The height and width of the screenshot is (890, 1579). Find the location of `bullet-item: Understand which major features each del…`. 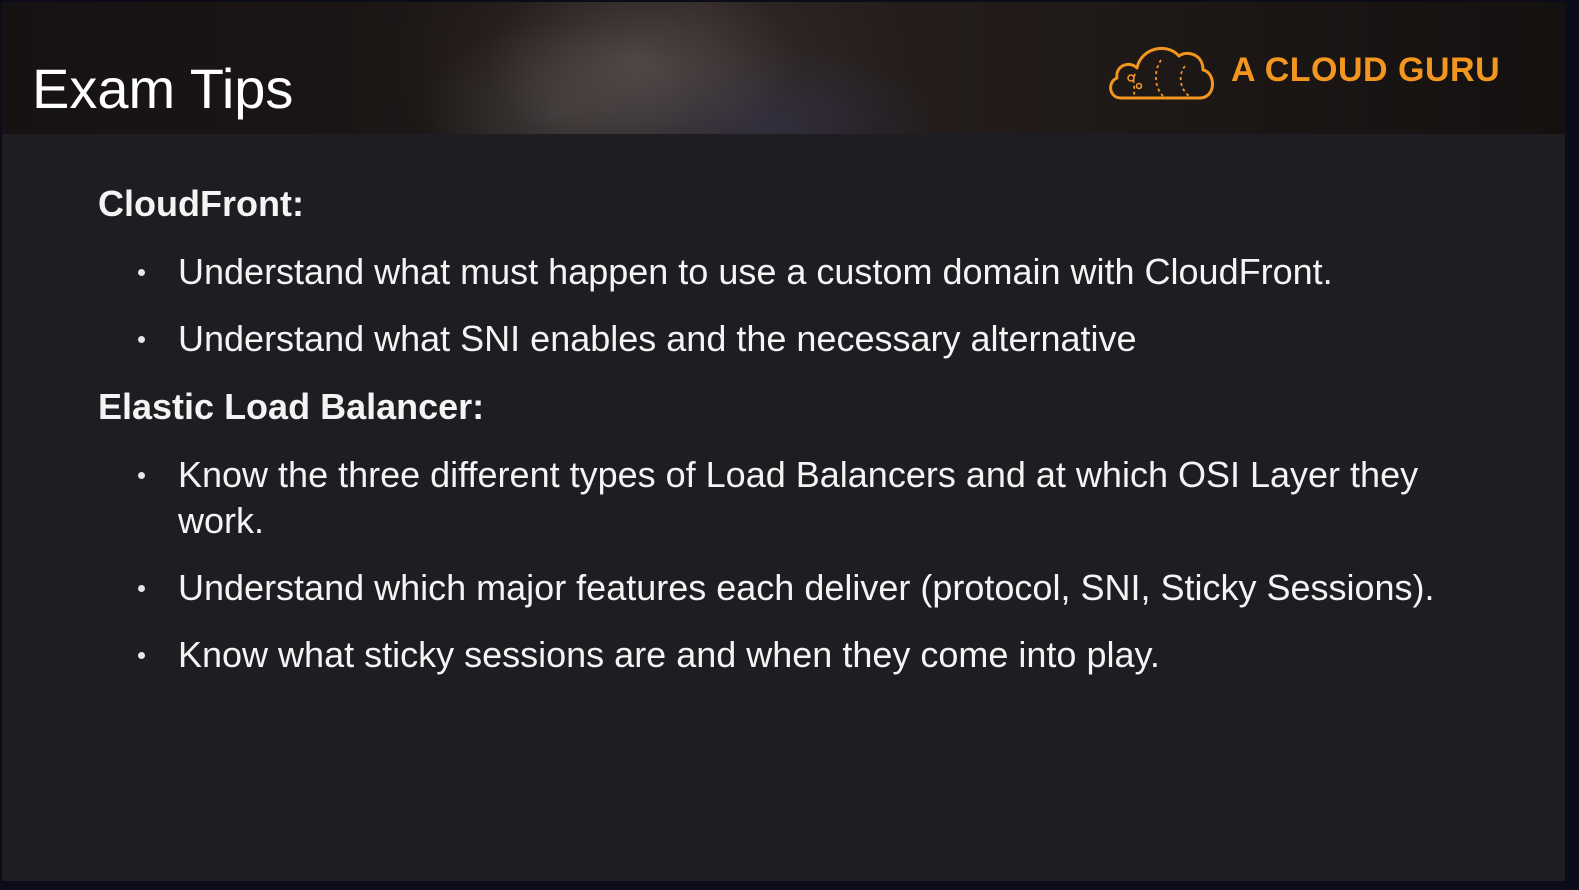

bullet-item: Understand which major features each del… is located at coordinates (798, 588).